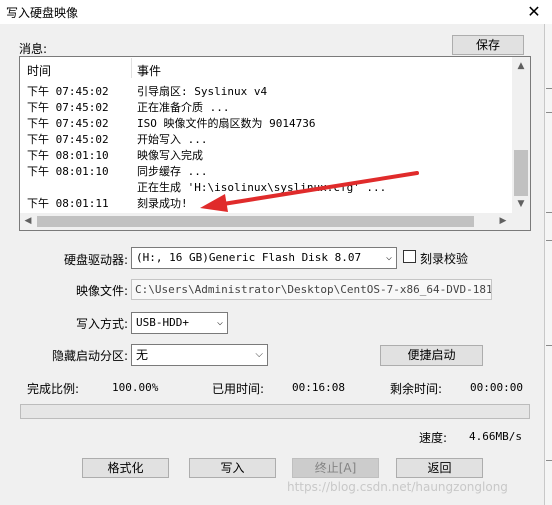  Describe the element at coordinates (249, 257) in the screenshot. I see `drive-select-value: (H:, 16 GB)Generic Flash Disk 8.07` at that location.